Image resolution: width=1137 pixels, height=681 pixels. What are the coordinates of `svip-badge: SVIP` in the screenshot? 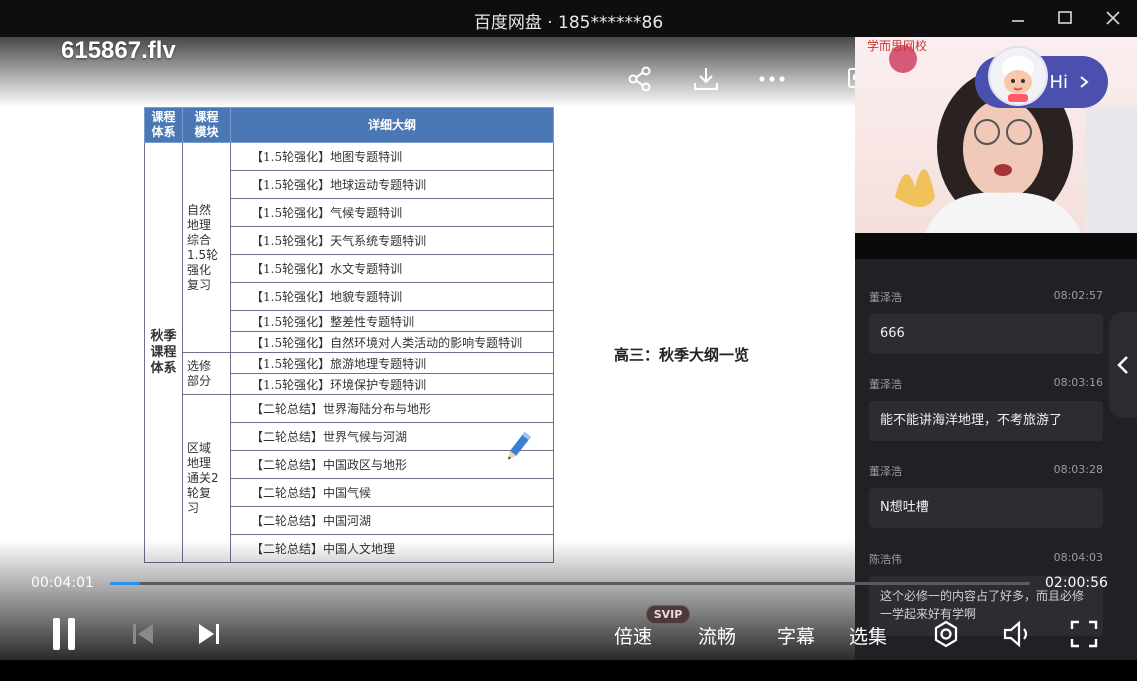 It's located at (668, 614).